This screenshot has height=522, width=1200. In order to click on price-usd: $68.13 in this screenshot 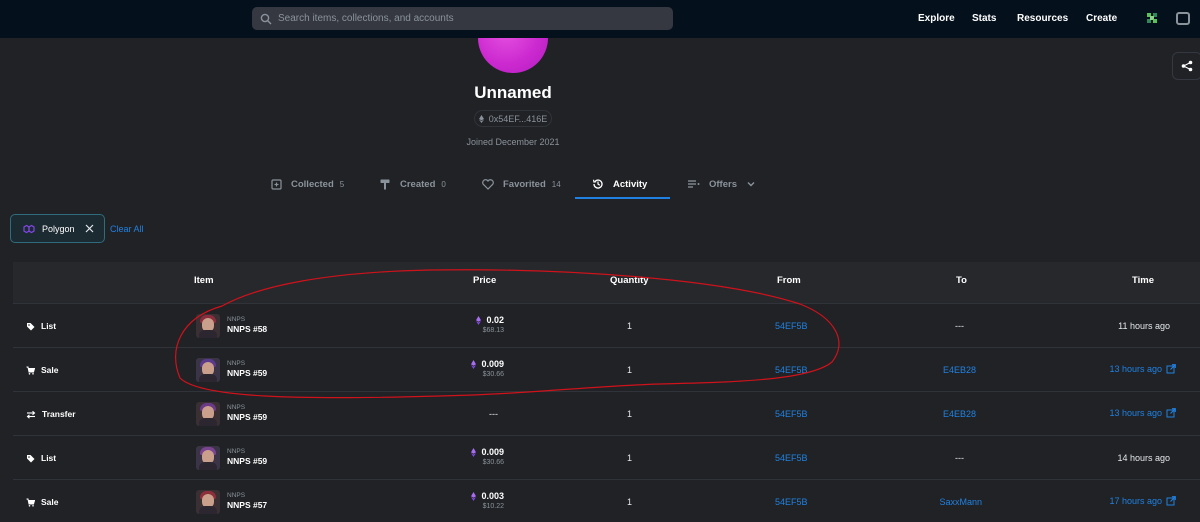, I will do `click(493, 330)`.